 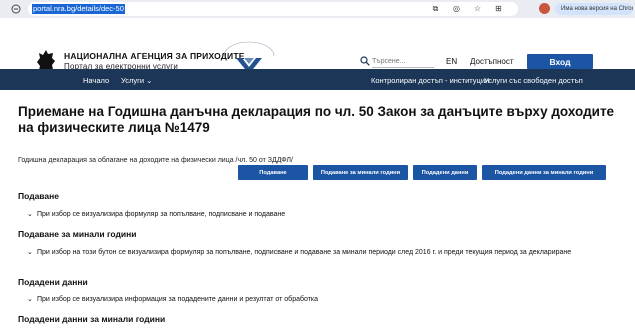 I want to click on search-input, so click(x=403, y=61).